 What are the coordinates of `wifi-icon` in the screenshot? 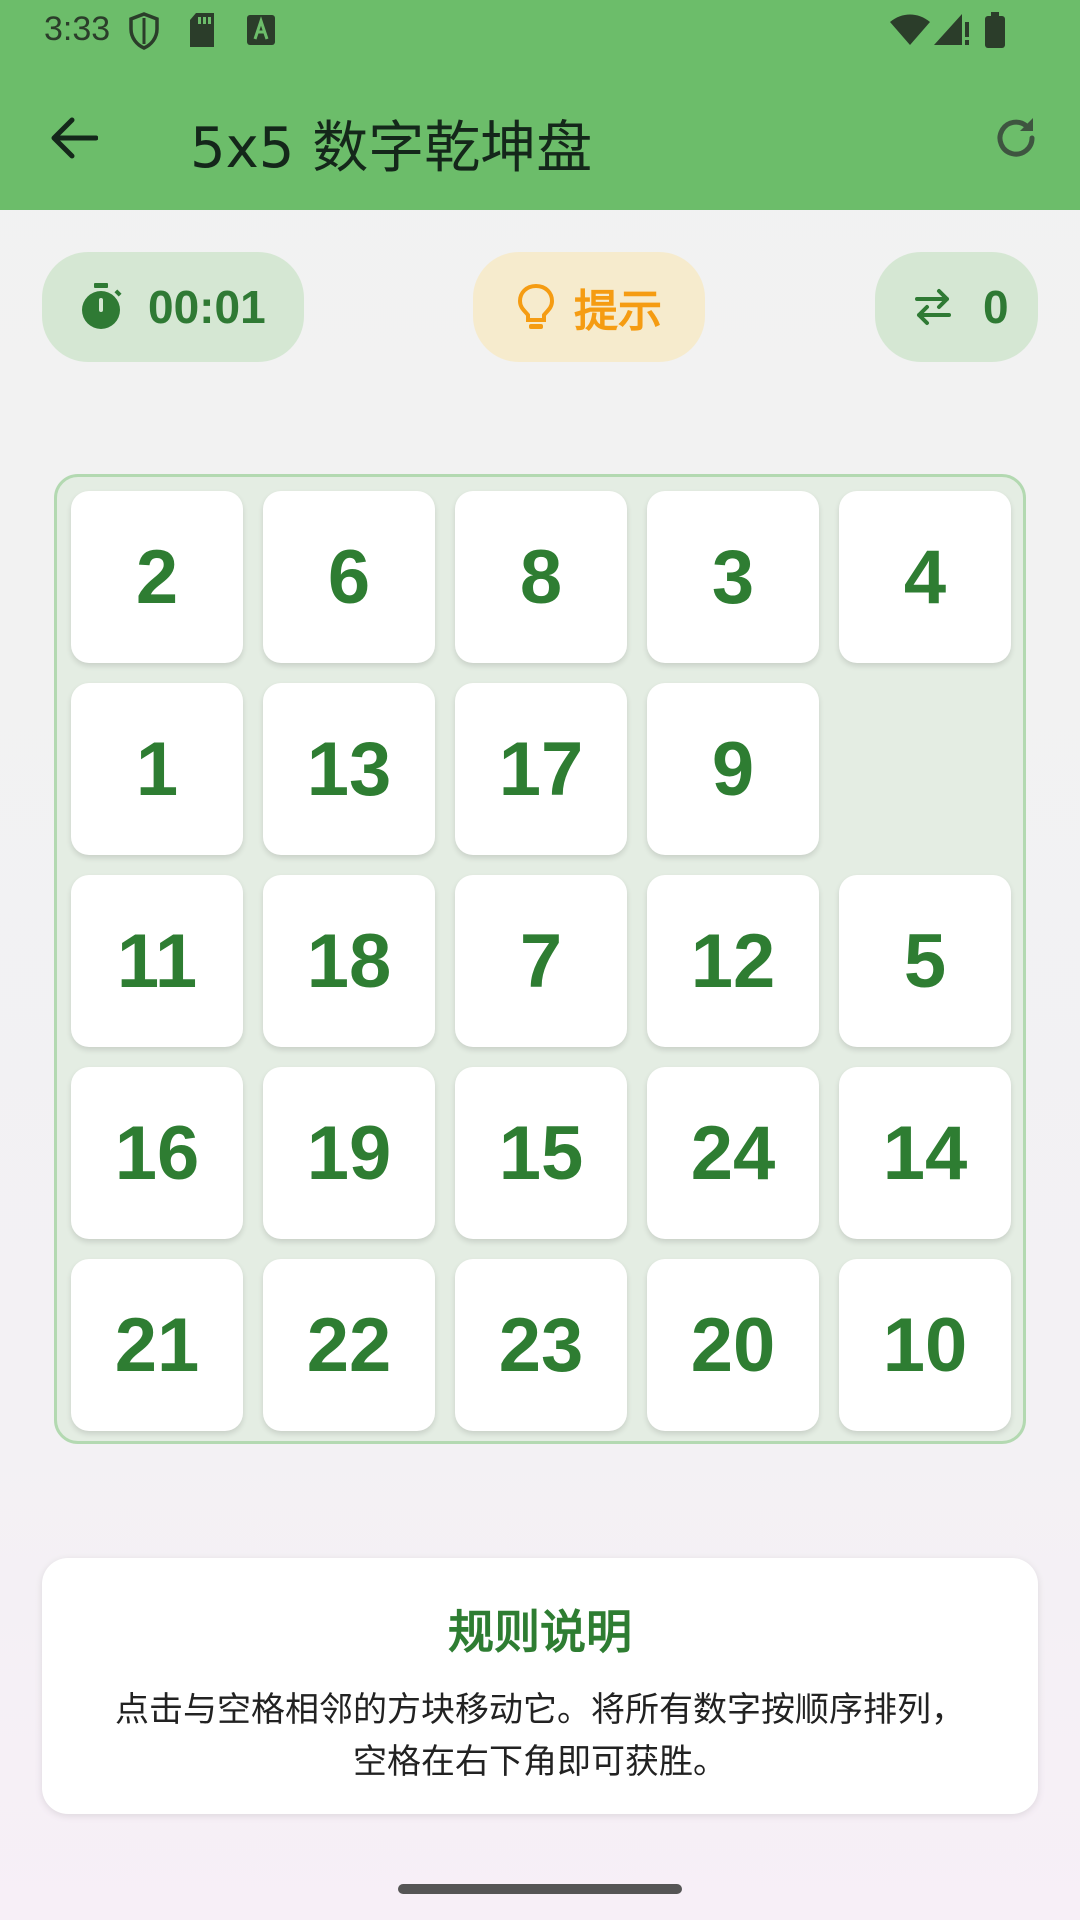 It's located at (910, 32).